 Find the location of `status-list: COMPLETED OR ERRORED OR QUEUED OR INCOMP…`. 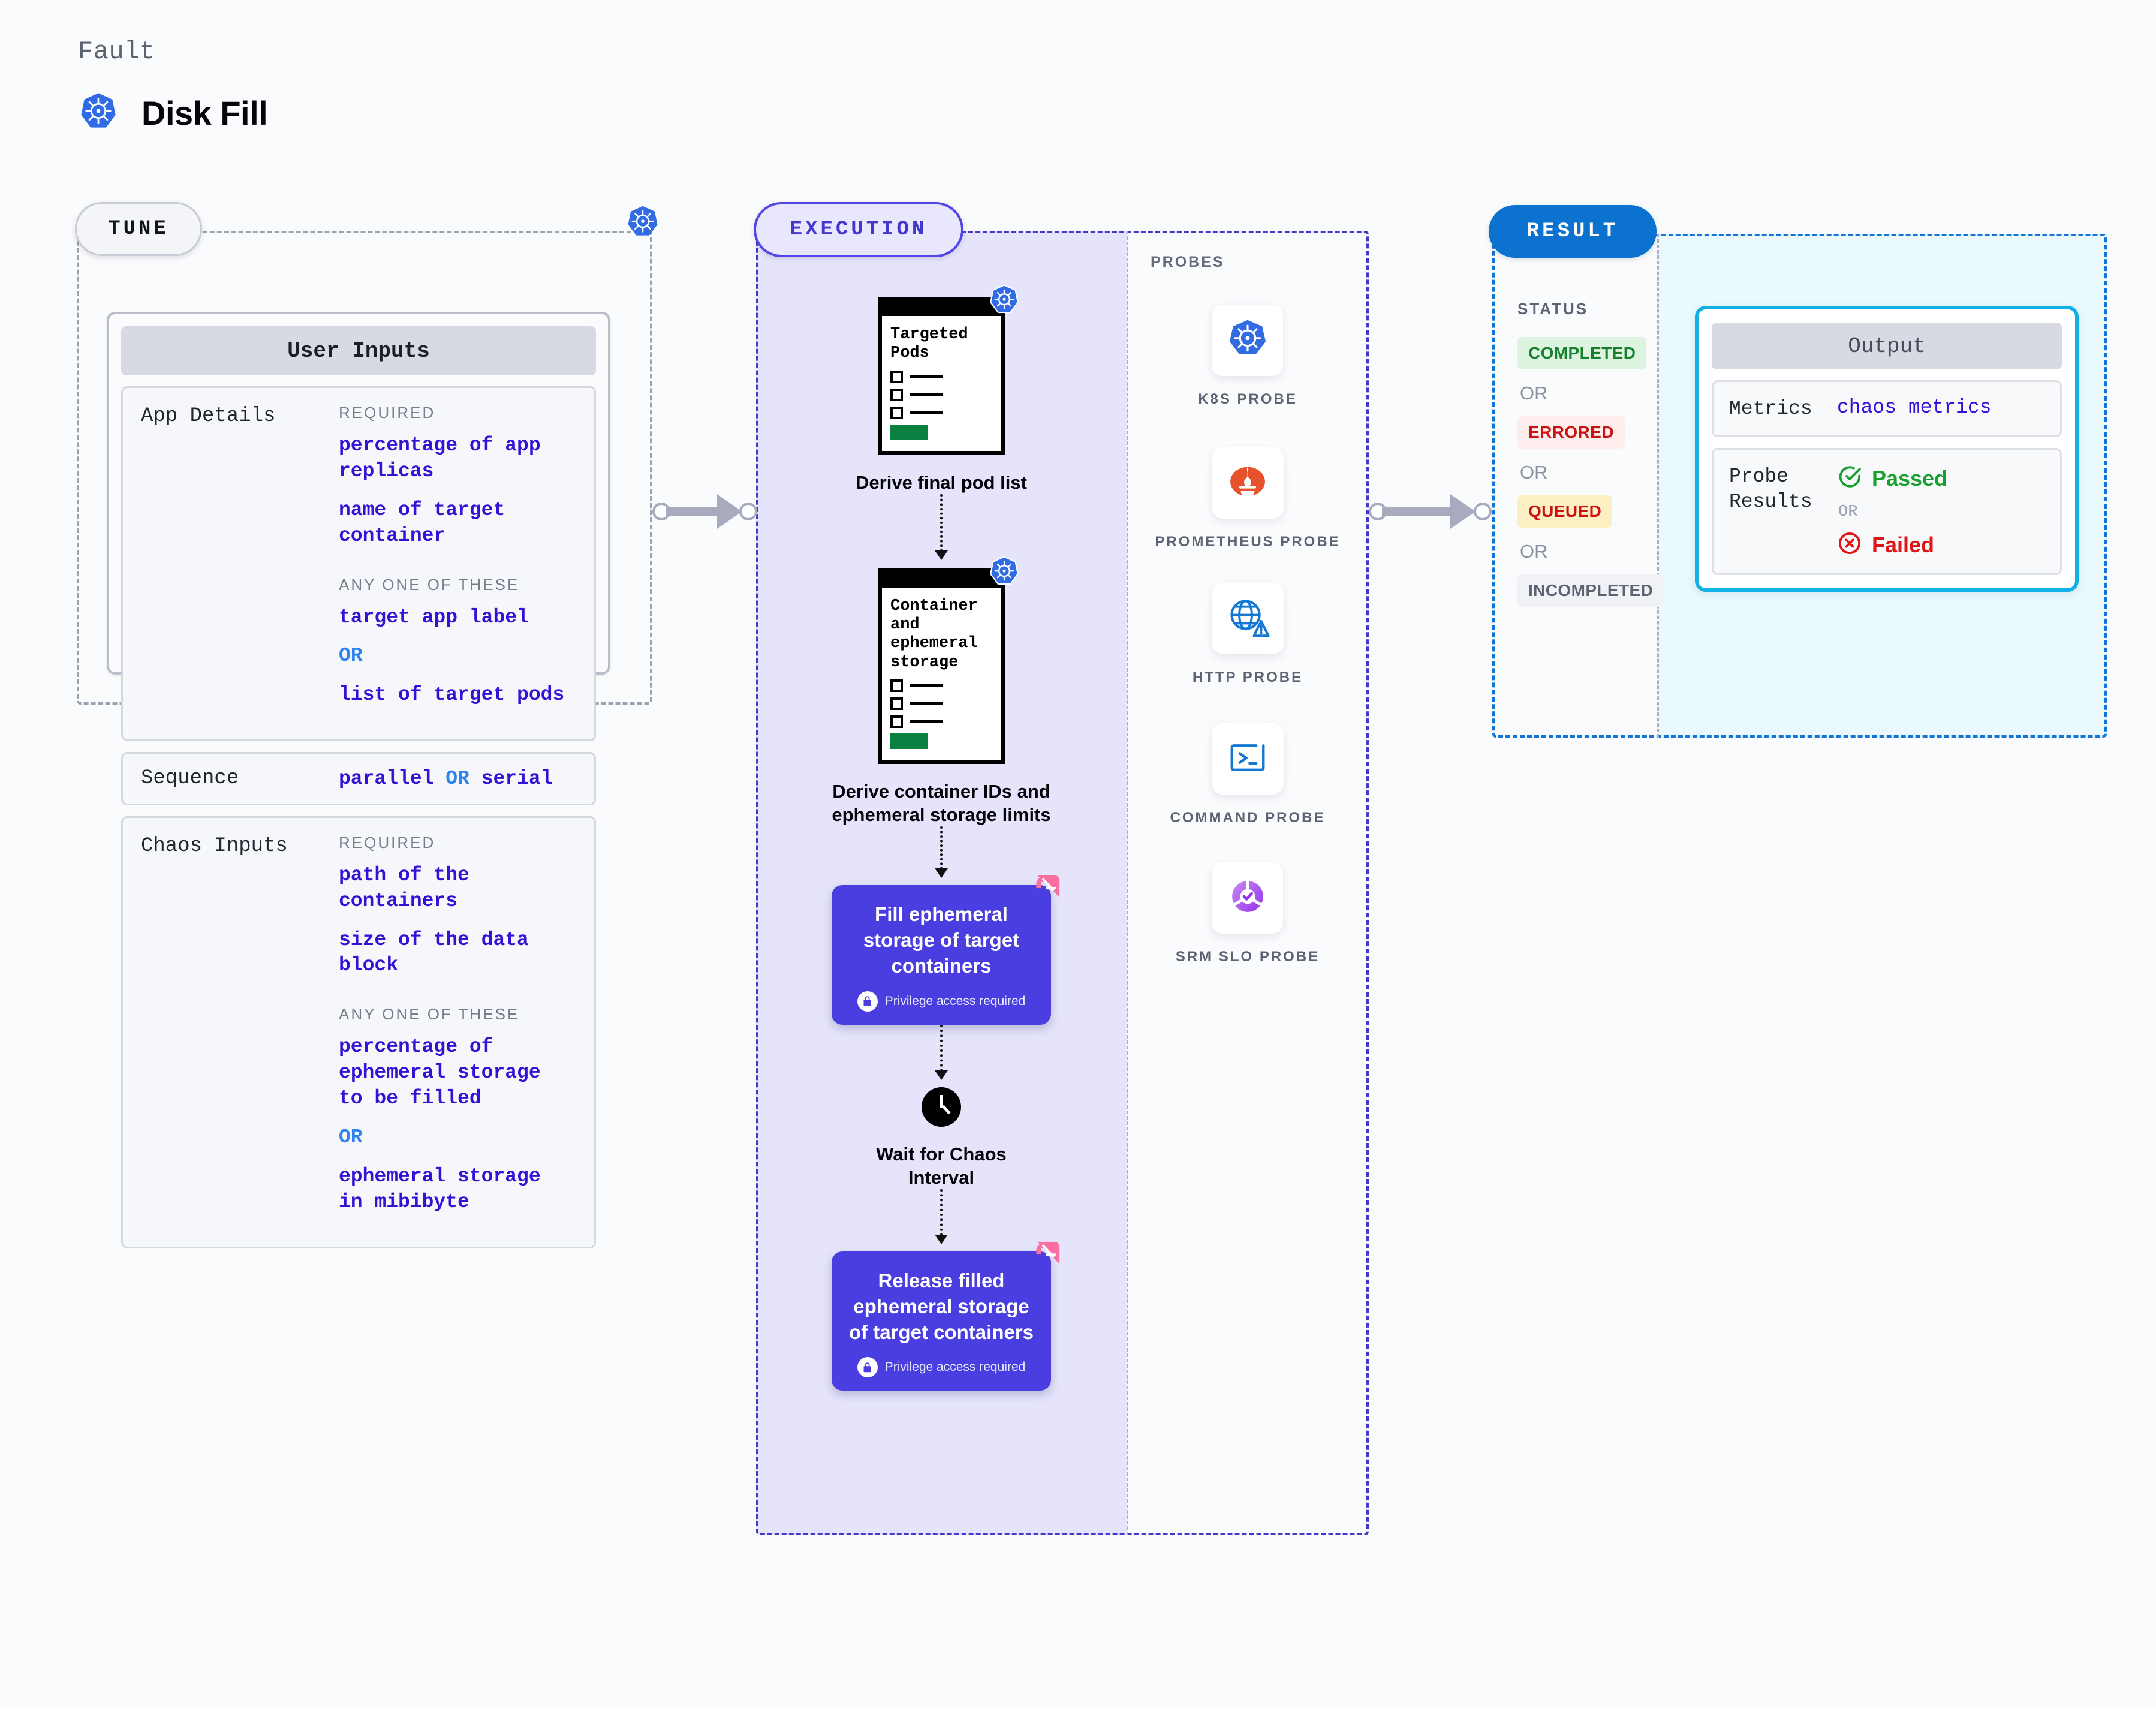

status-list: COMPLETED OR ERRORED OR QUEUED OR INCOMP… is located at coordinates (1590, 472).